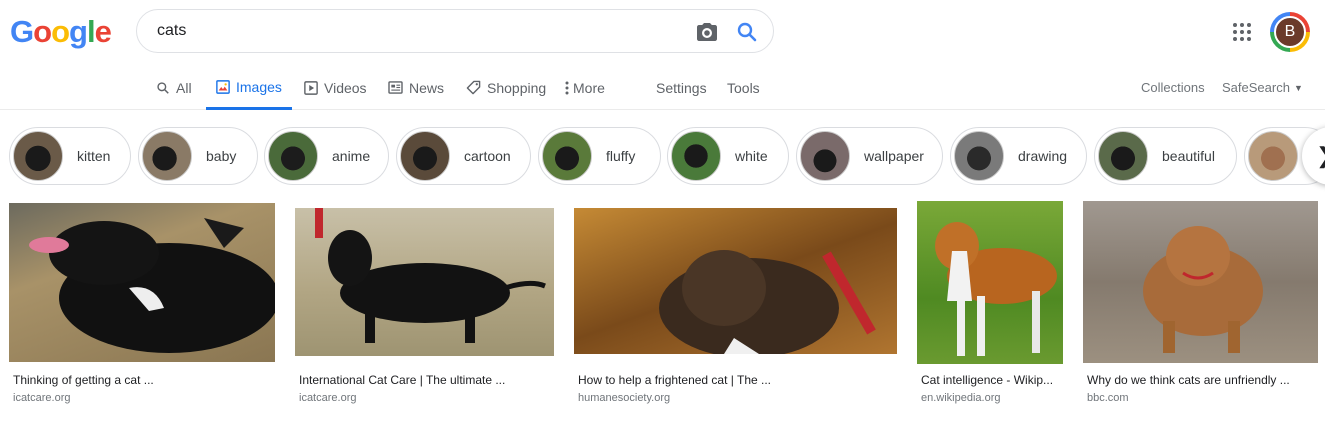  I want to click on chip-wallpaper: wallpaper, so click(869, 156).